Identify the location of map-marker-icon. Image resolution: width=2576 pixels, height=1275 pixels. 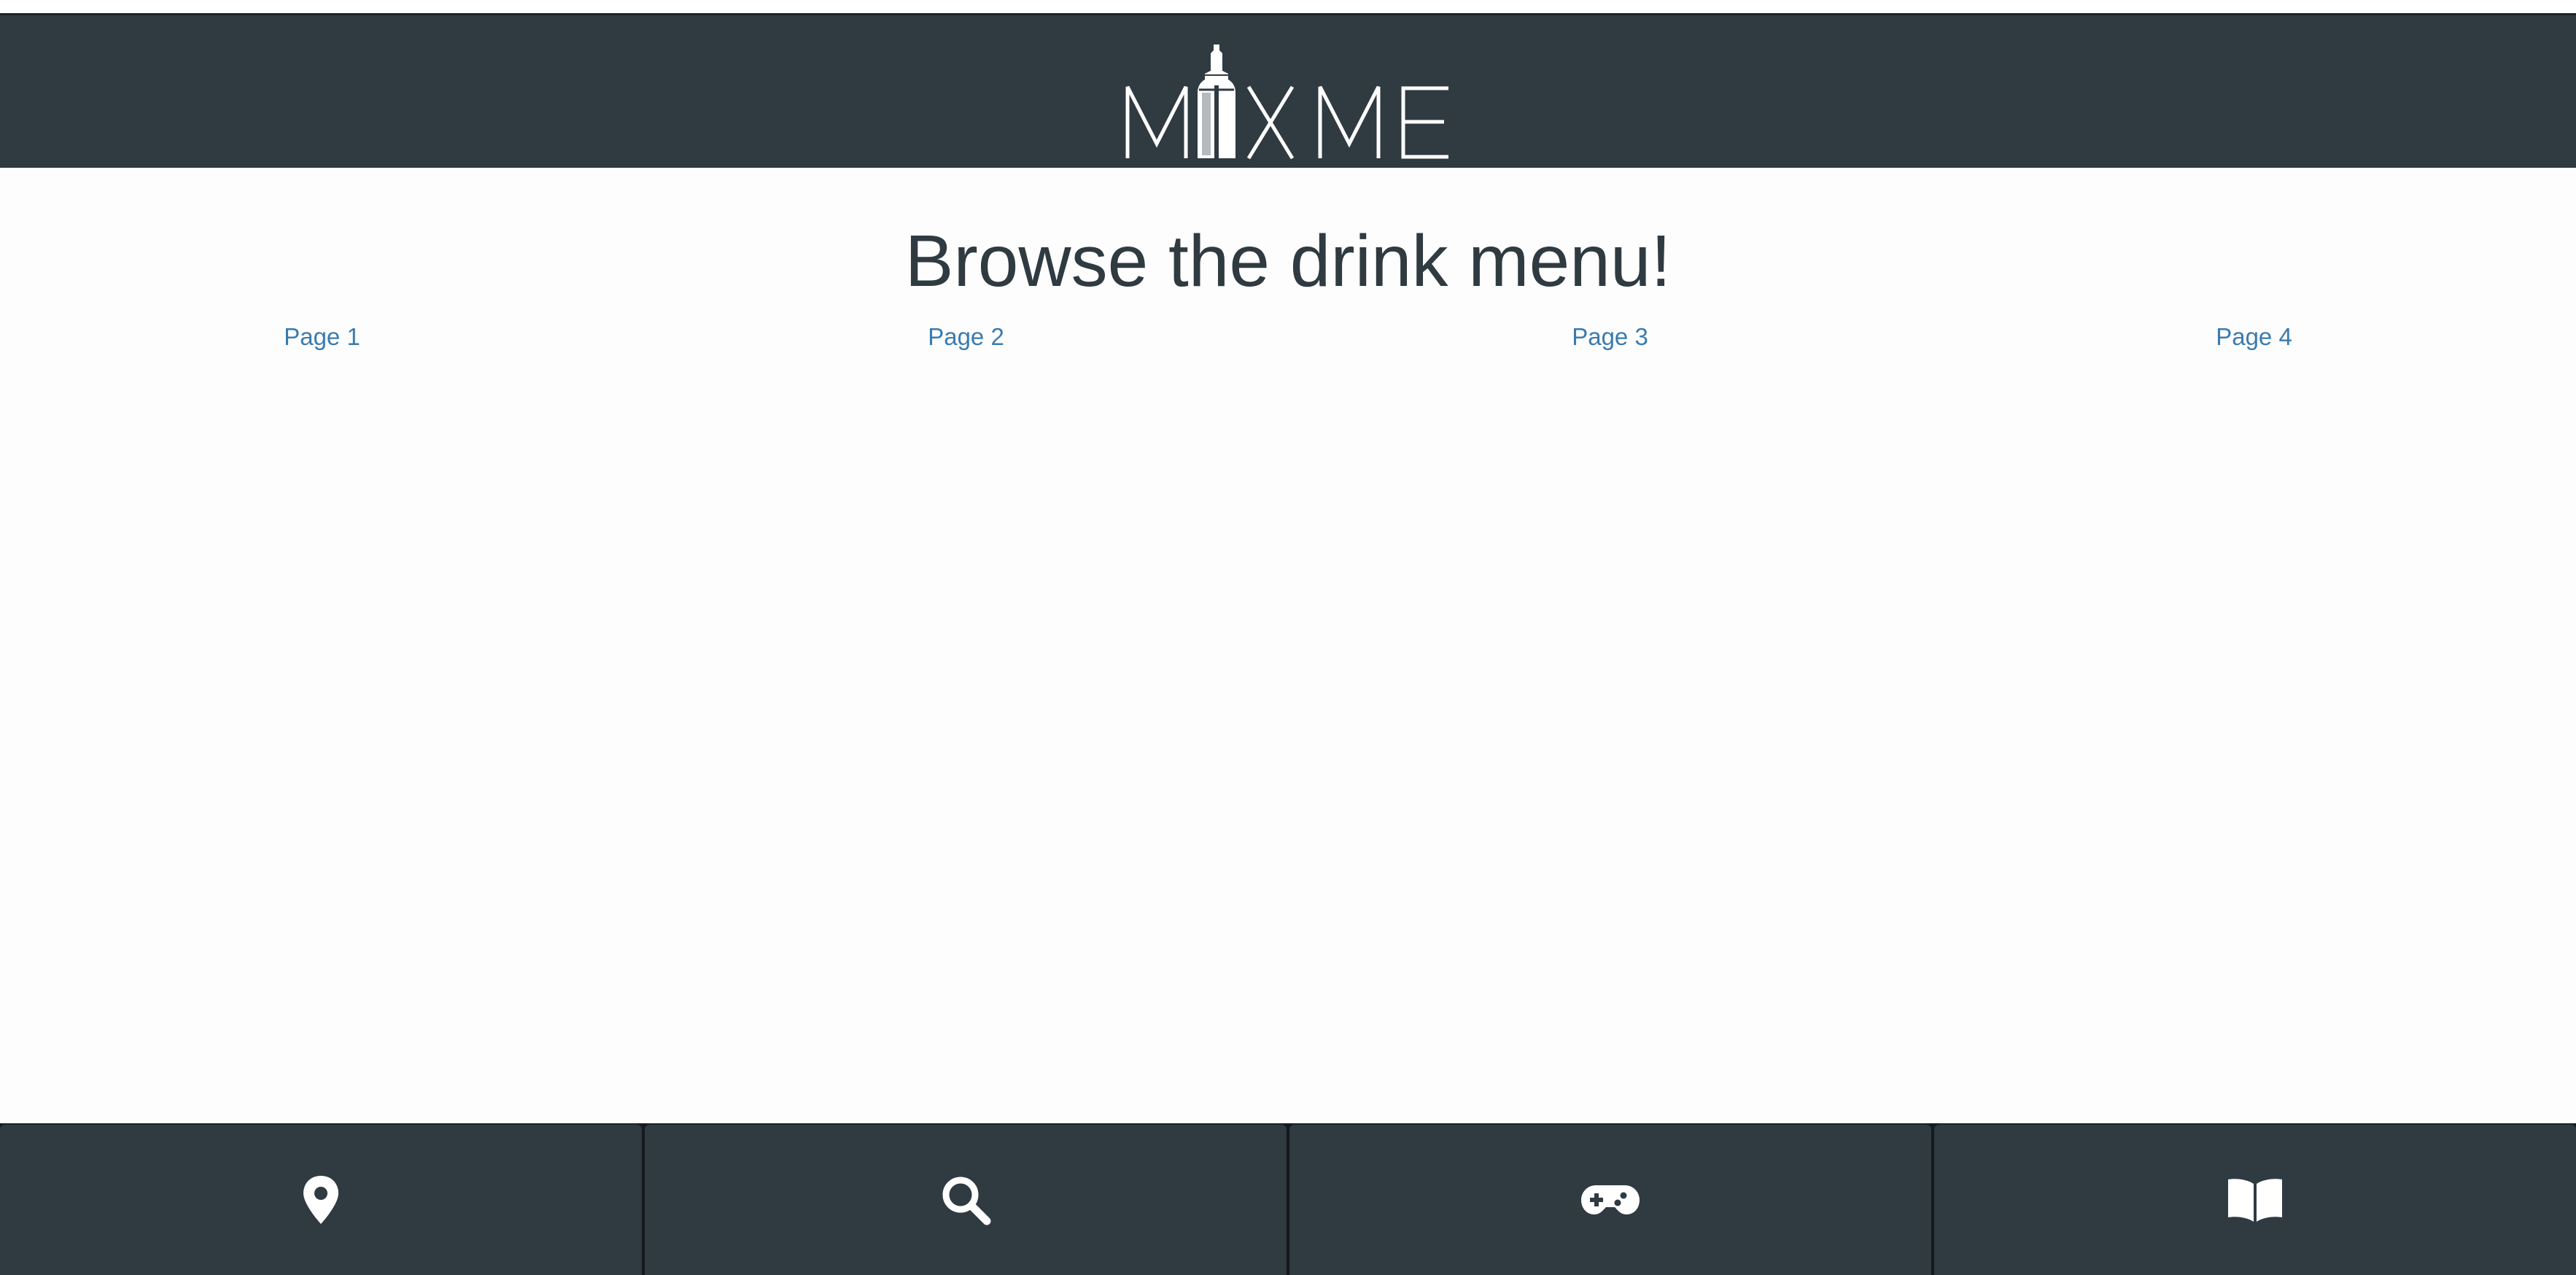
(321, 1199).